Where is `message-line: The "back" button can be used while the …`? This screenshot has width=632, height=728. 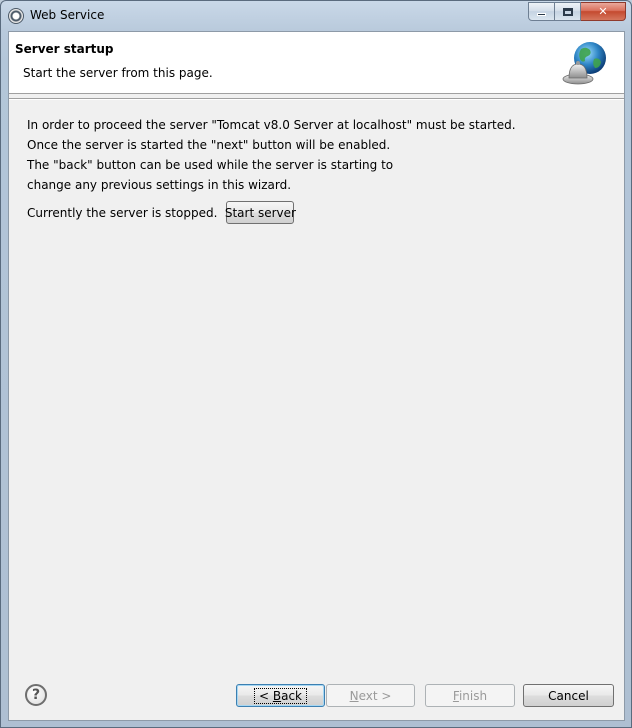 message-line: The "back" button can be used while the … is located at coordinates (210, 165).